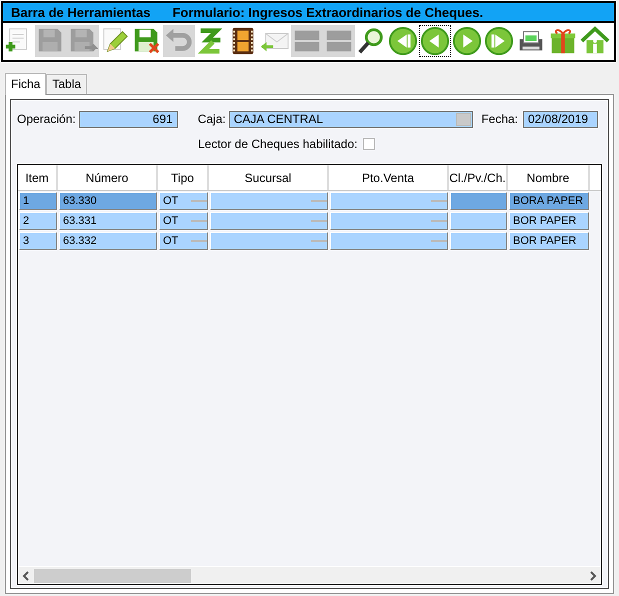 This screenshot has height=596, width=619. I want to click on horizontal-scrollbar, so click(309, 575).